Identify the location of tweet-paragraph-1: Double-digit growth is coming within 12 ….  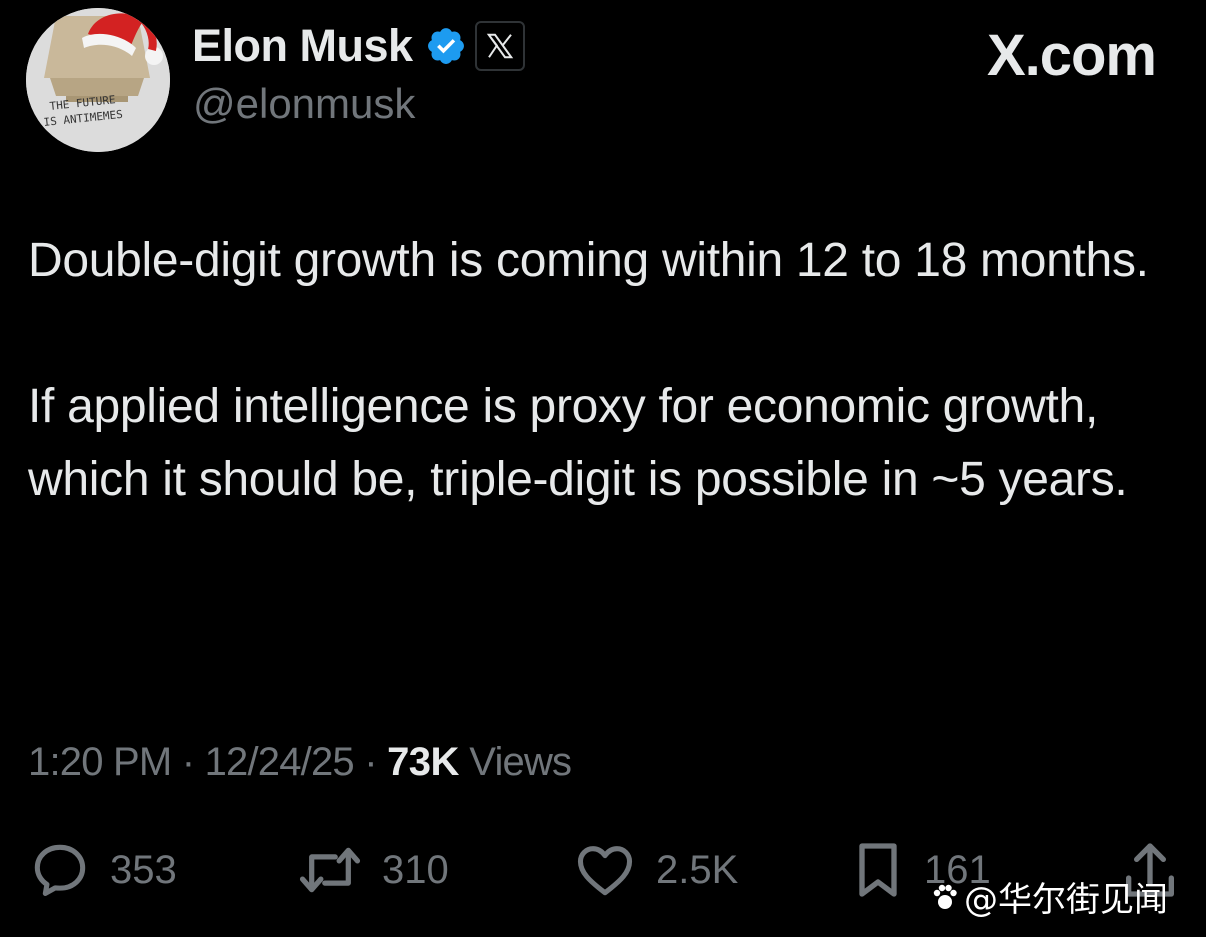
(588, 260).